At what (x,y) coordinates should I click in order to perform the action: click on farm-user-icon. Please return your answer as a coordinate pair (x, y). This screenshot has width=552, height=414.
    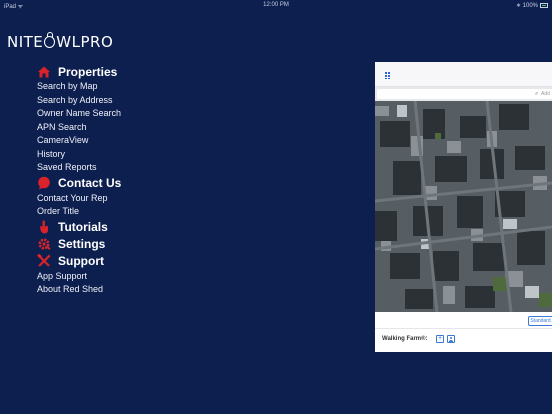
    Looking at the image, I should click on (451, 339).